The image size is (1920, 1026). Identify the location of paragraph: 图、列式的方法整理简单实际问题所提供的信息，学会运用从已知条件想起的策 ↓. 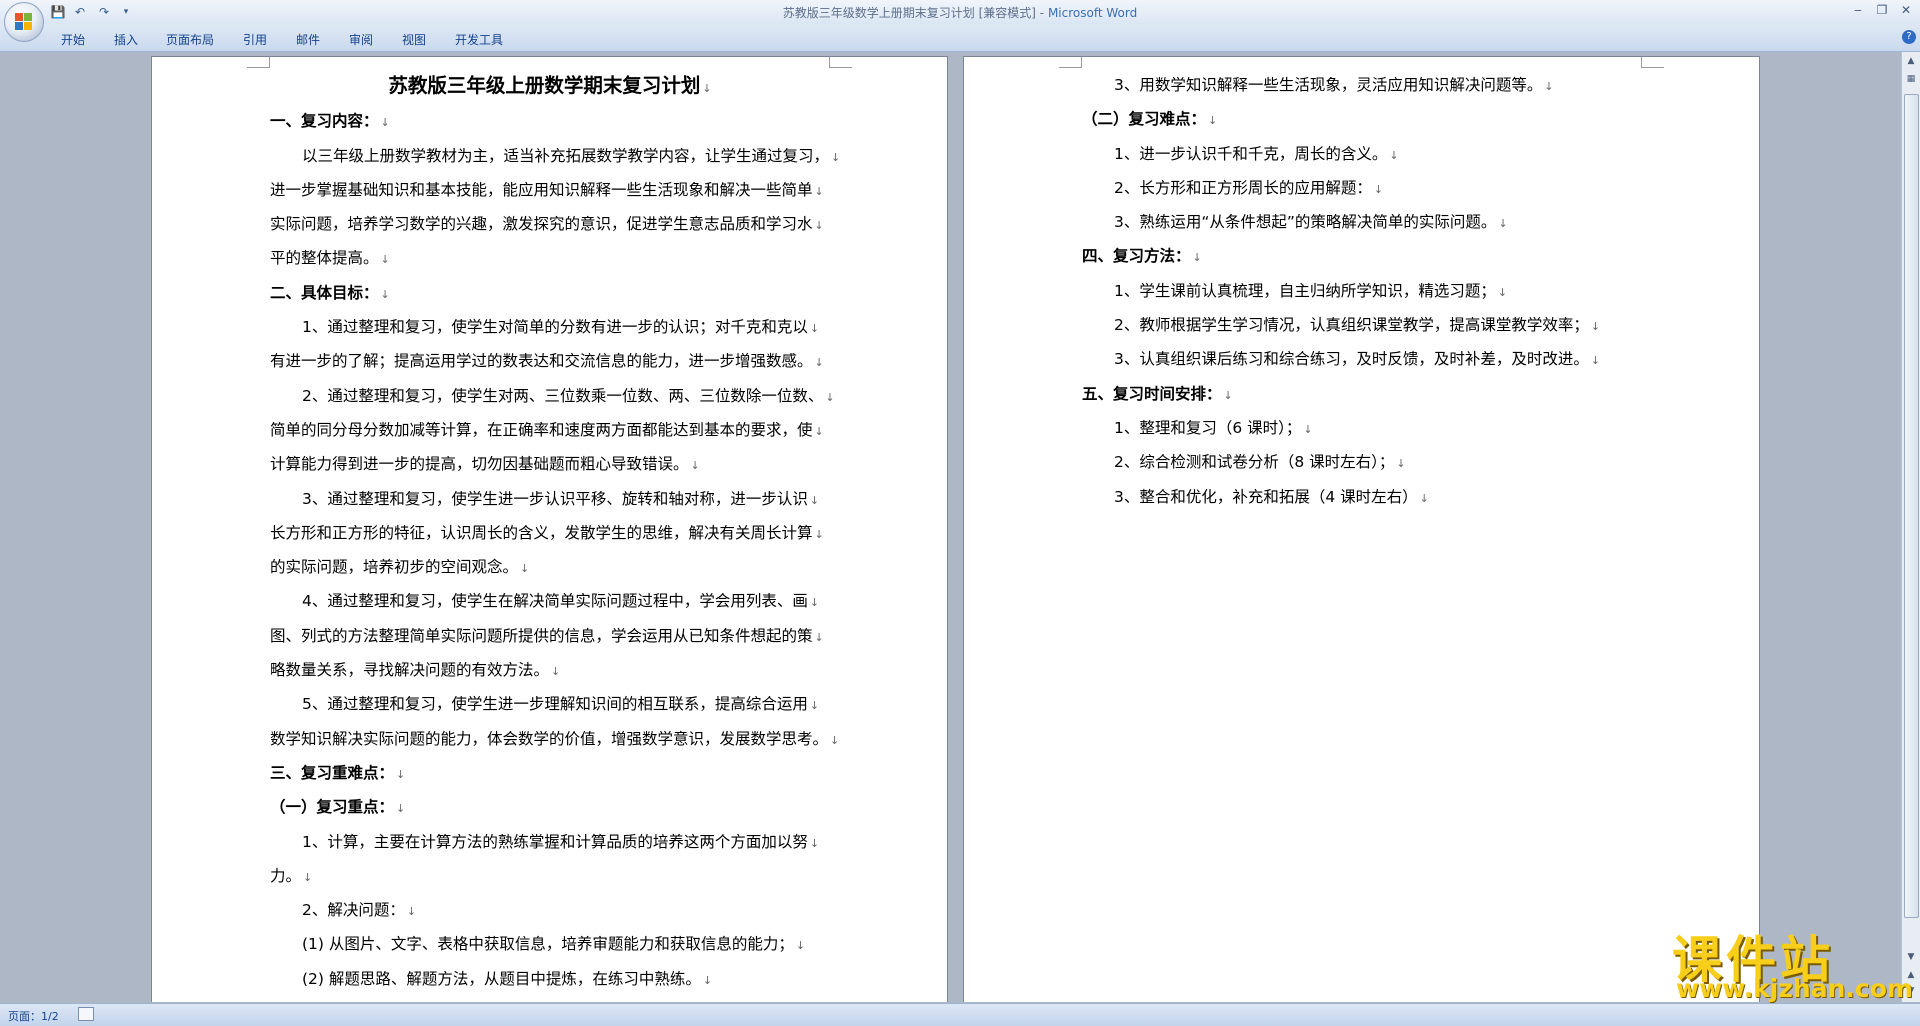
(550, 637).